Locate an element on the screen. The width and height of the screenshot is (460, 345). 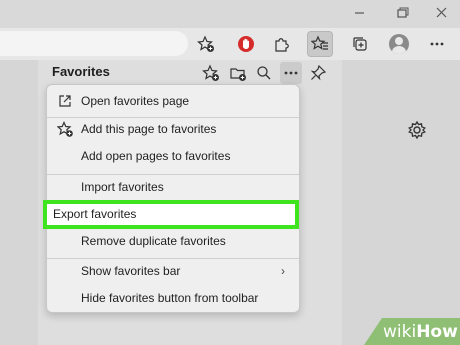
menu-item-label: Open favorites page is located at coordinates (135, 101).